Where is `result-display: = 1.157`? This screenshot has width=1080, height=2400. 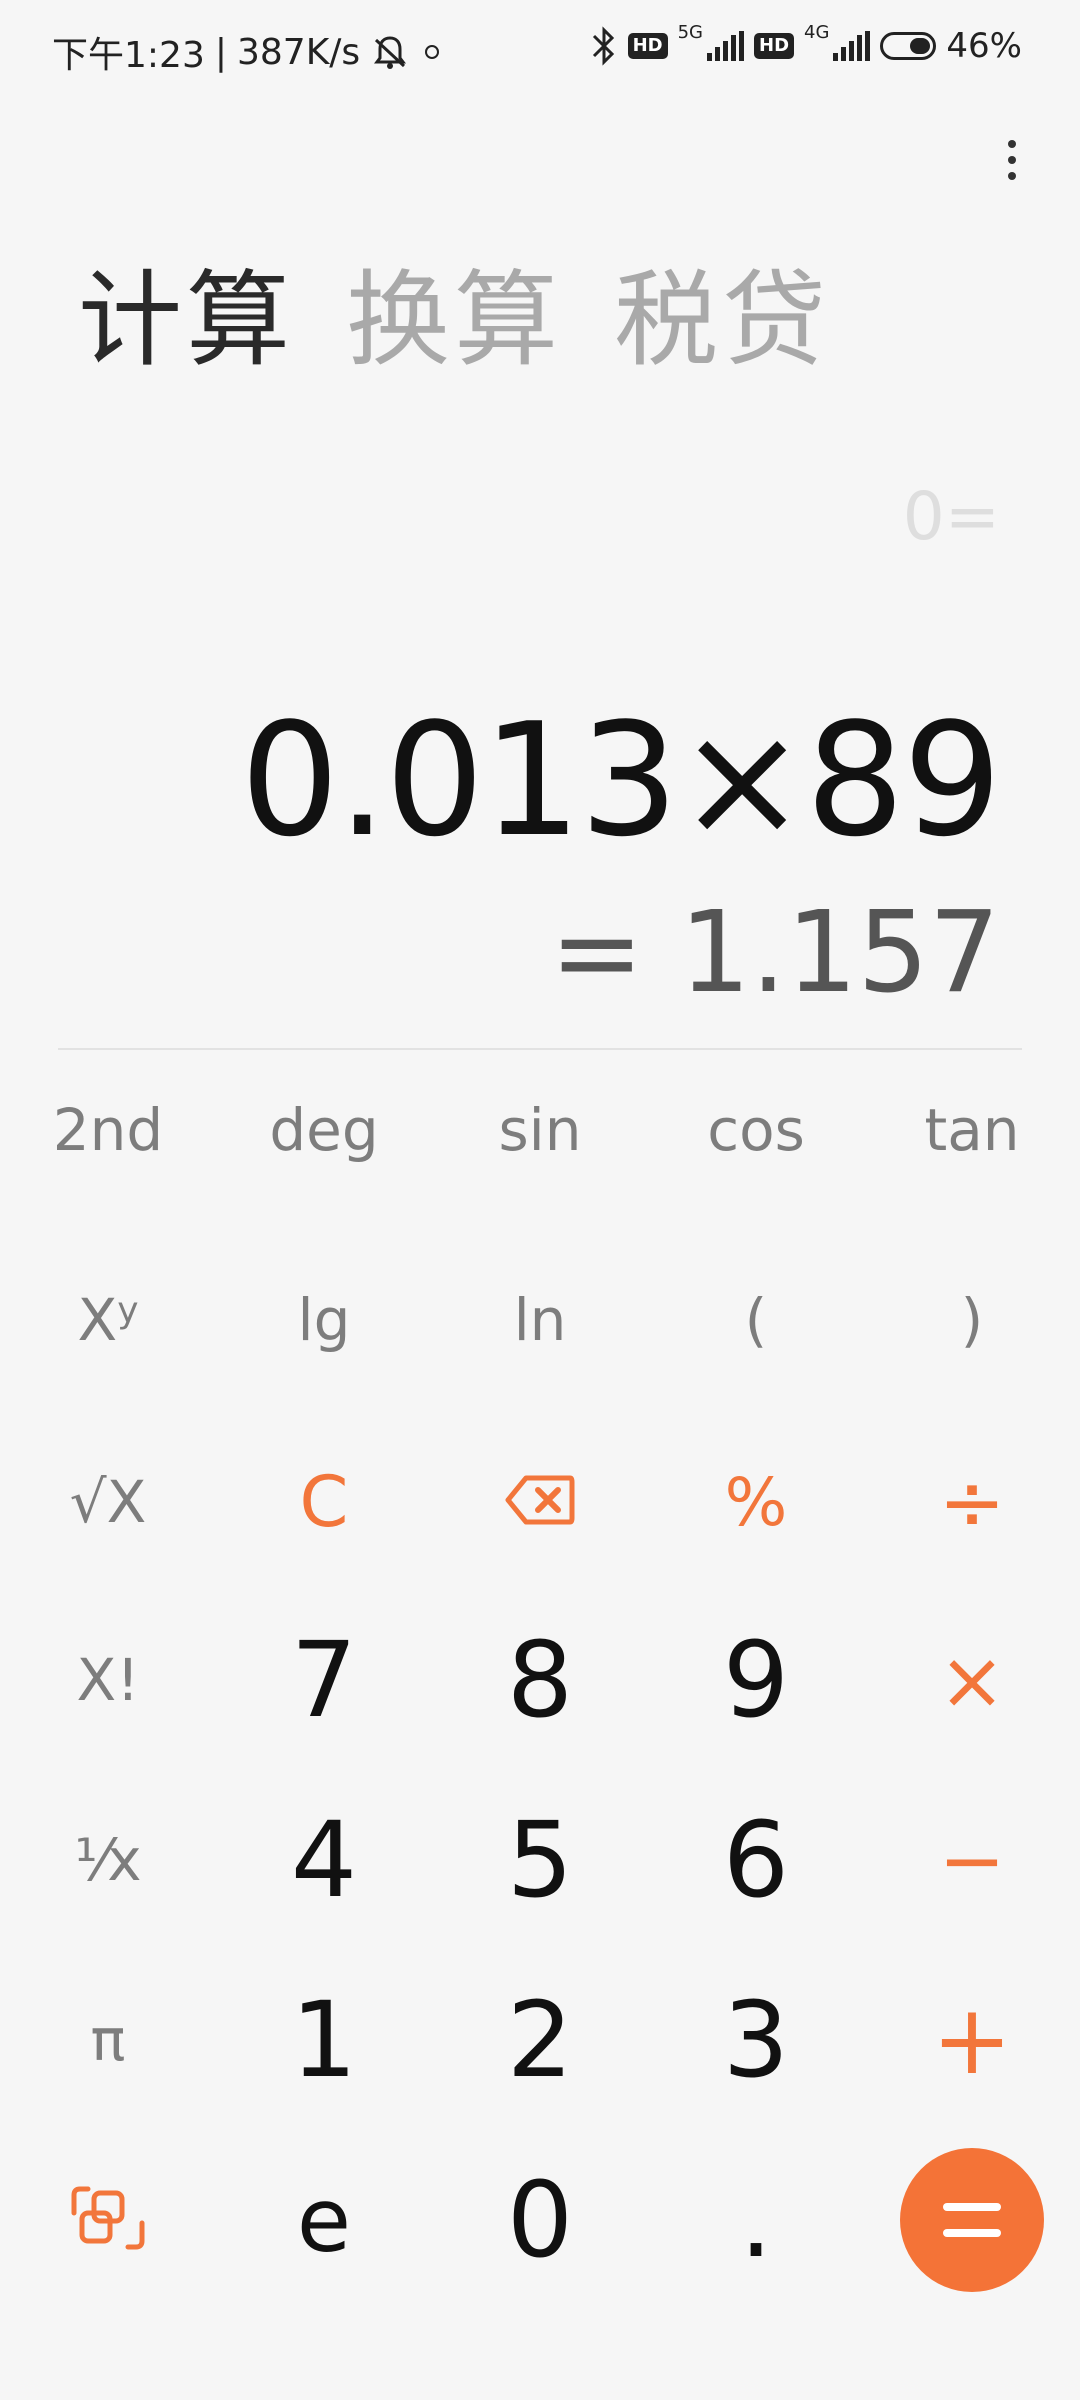 result-display: = 1.157 is located at coordinates (774, 953).